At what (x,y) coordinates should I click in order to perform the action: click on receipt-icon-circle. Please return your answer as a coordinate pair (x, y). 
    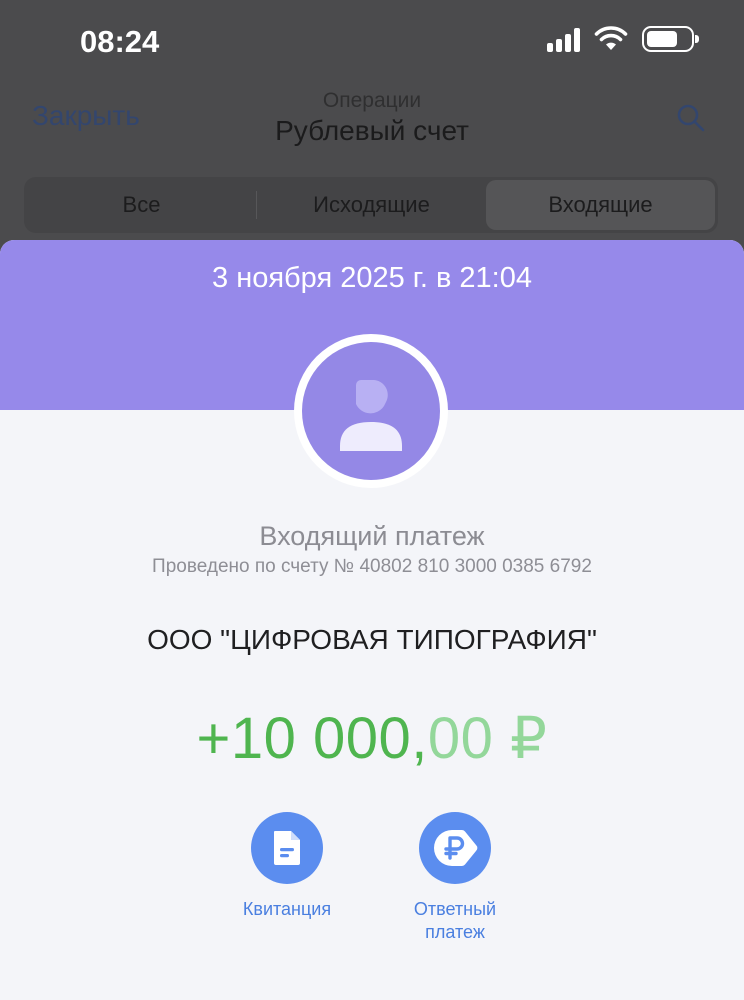
    Looking at the image, I should click on (287, 848).